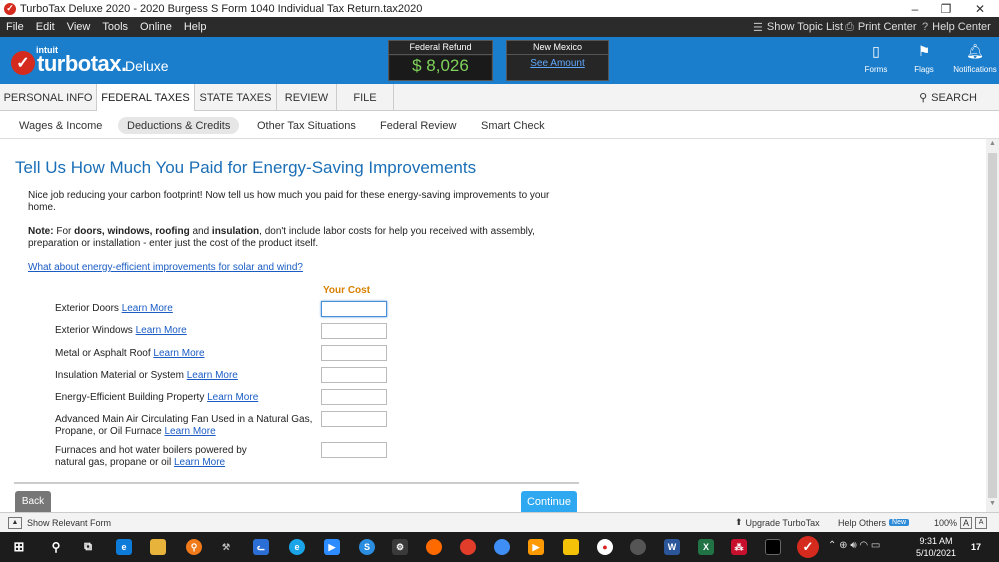  I want to click on up-arrow-icon: ▲, so click(15, 522).